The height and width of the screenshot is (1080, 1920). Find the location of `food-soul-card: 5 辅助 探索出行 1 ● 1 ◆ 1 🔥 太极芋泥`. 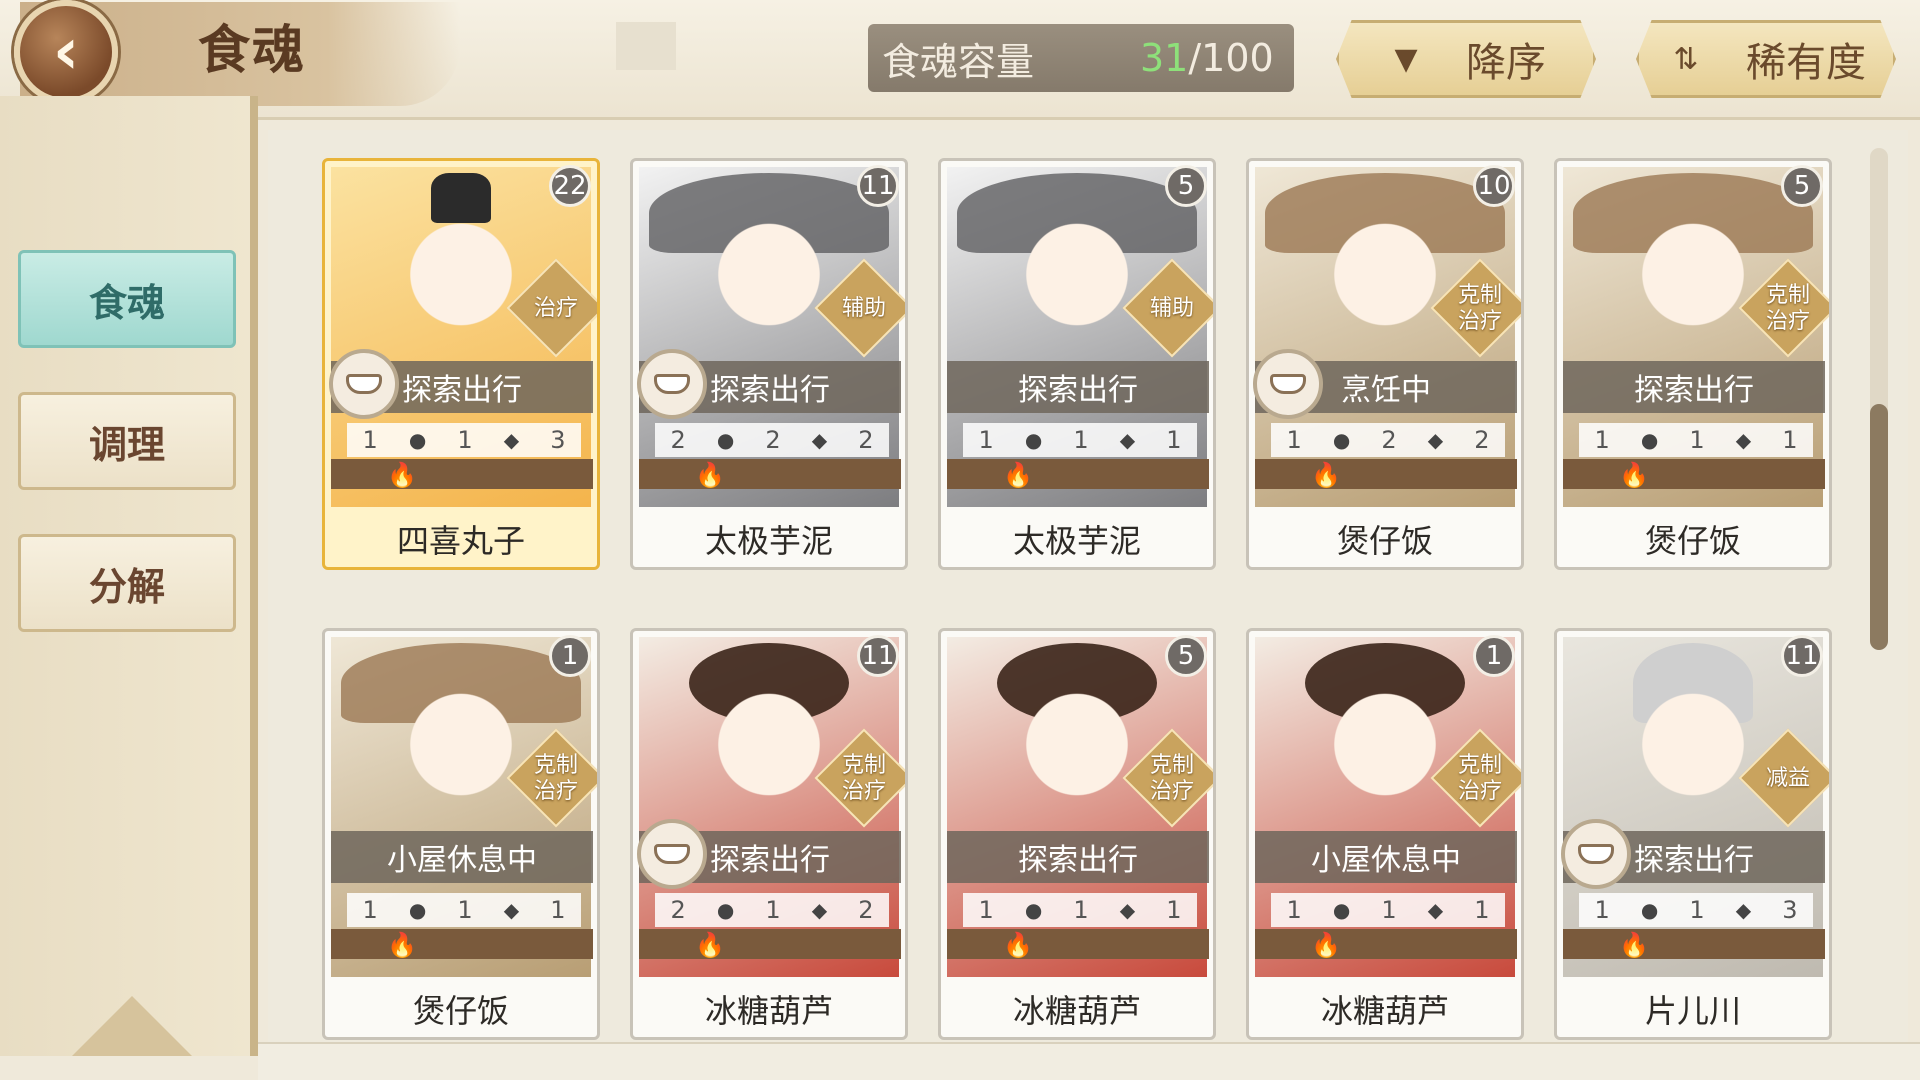

food-soul-card: 5 辅助 探索出行 1 ● 1 ◆ 1 🔥 太极芋泥 is located at coordinates (1077, 364).